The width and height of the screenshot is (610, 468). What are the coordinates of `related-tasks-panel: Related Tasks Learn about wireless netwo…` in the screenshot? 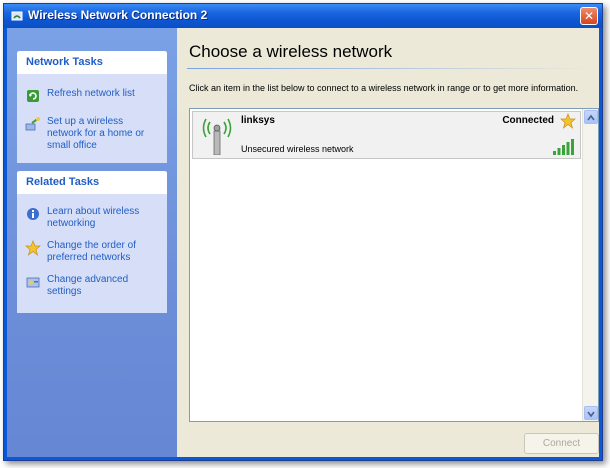 It's located at (92, 242).